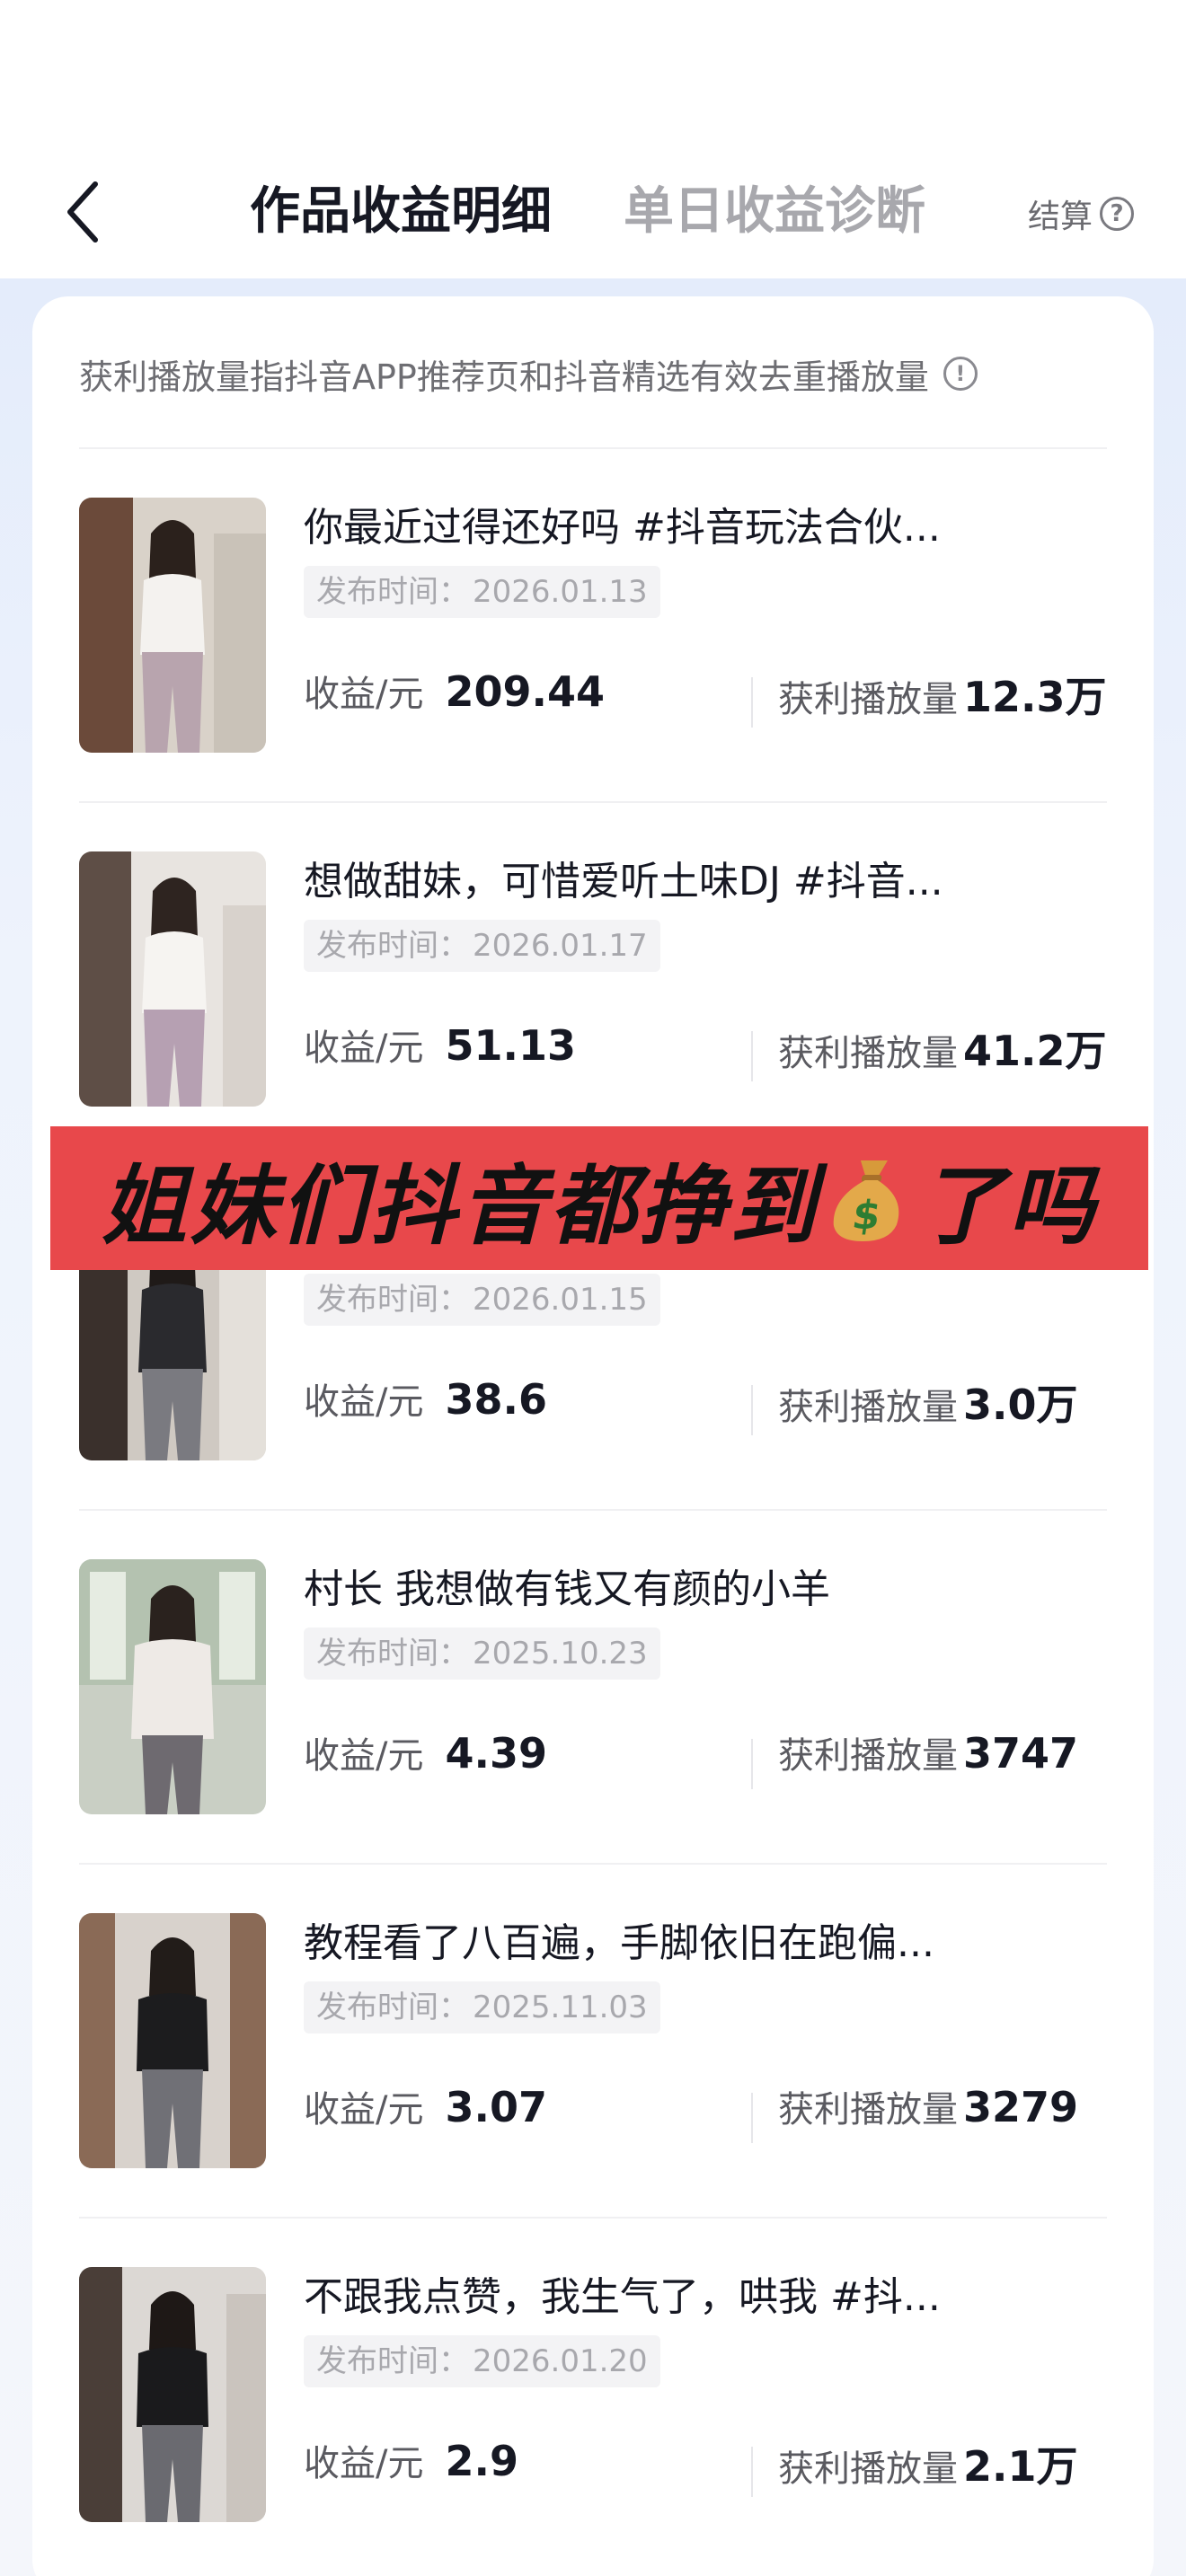 This screenshot has width=1186, height=2576. I want to click on revenue-value: 51.13, so click(510, 1045).